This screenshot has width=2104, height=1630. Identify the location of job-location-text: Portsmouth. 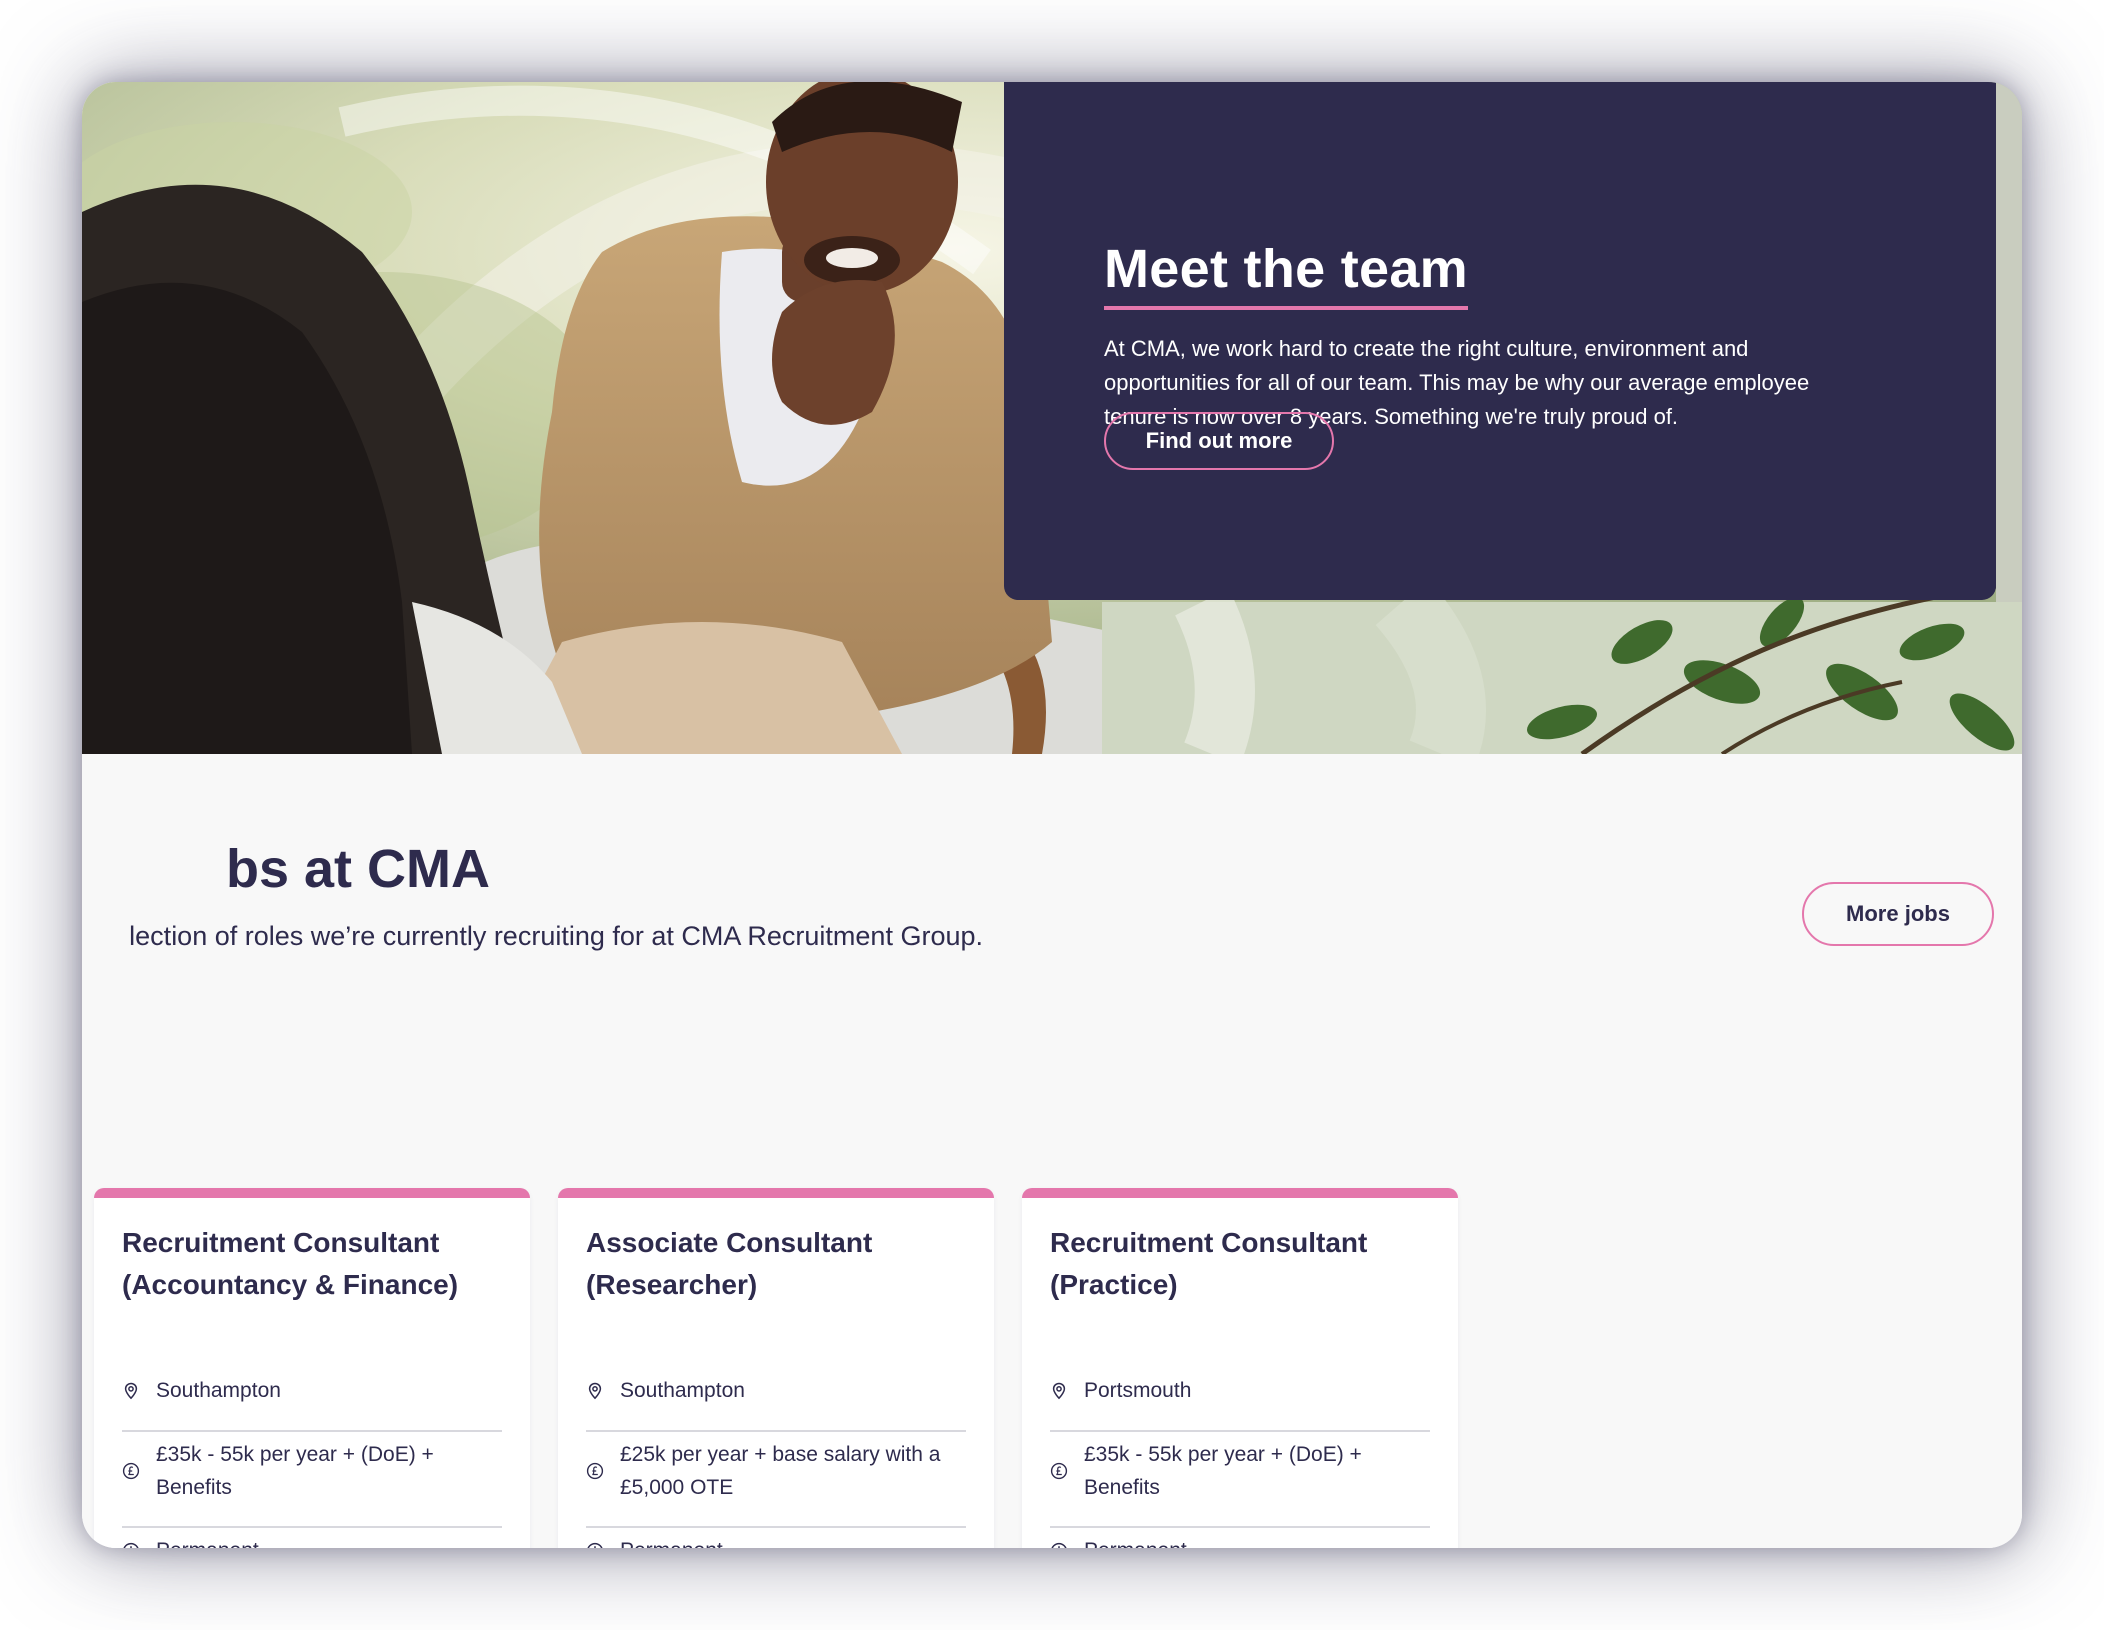
(1138, 1390).